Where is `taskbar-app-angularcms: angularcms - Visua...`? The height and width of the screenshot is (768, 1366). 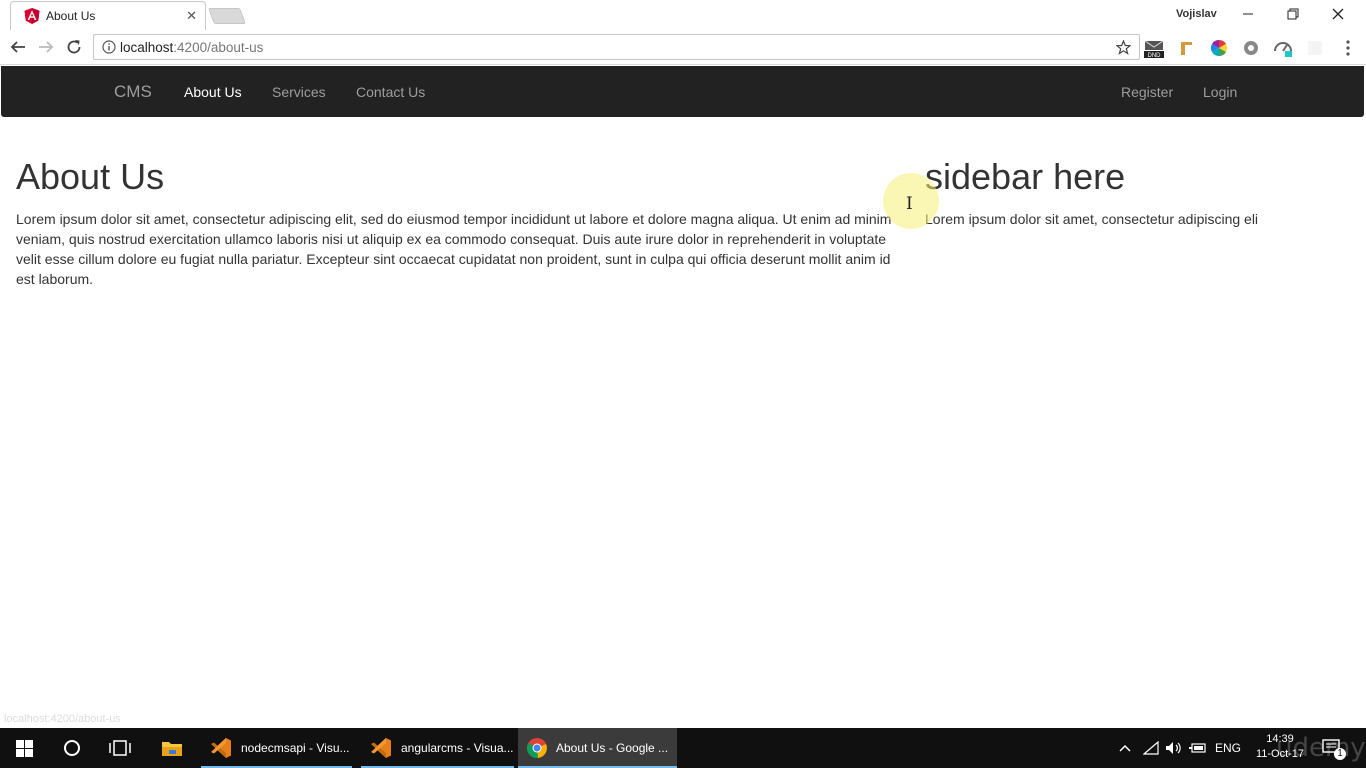 taskbar-app-angularcms: angularcms - Visua... is located at coordinates (437, 748).